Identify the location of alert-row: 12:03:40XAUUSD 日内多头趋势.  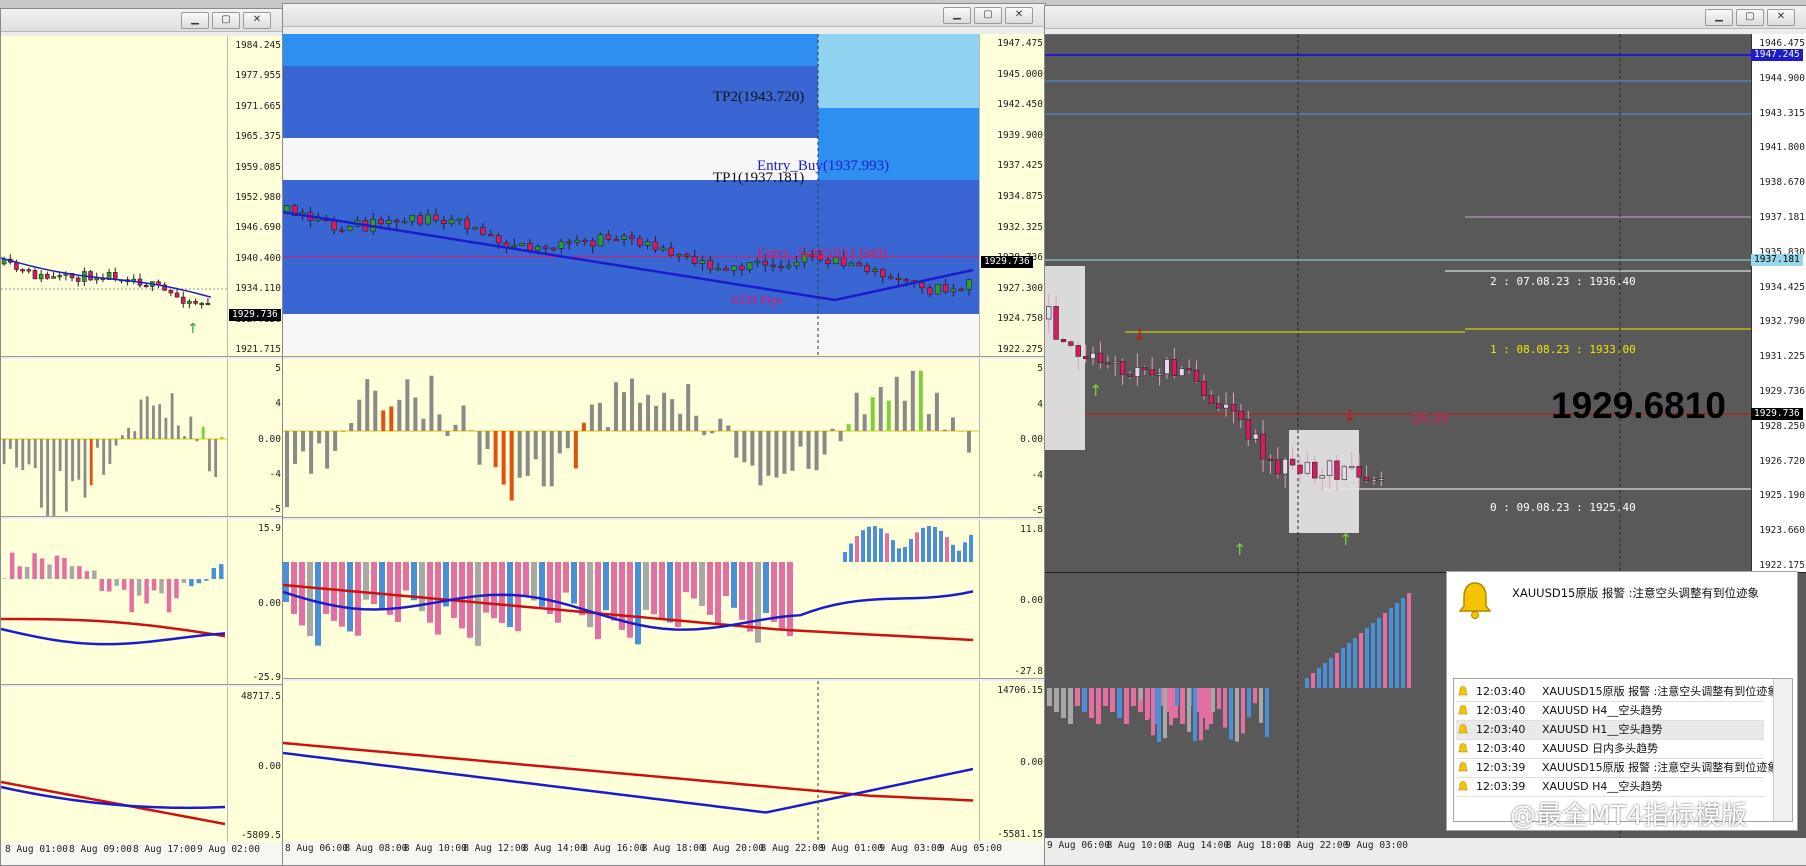
(1610, 749).